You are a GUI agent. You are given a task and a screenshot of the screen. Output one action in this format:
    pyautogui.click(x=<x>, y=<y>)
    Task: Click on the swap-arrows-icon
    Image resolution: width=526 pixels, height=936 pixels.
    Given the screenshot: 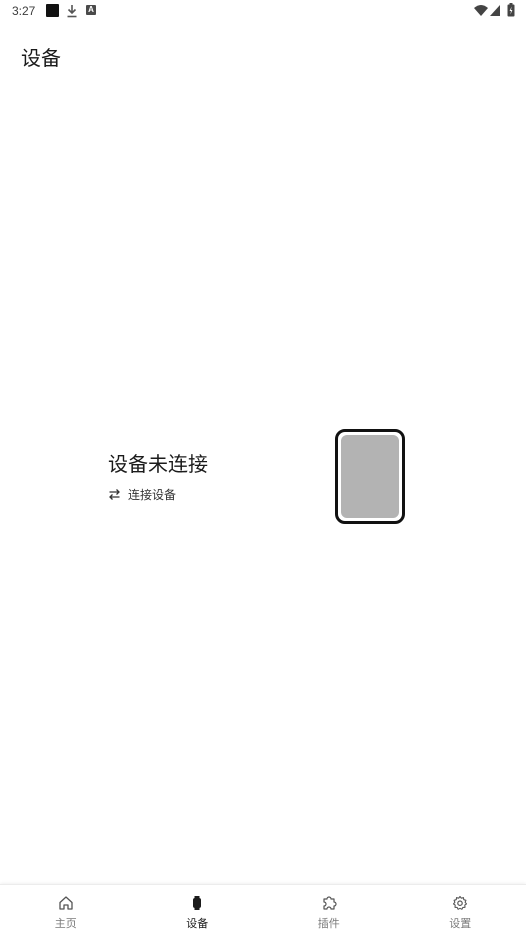 What is the action you would take?
    pyautogui.click(x=114, y=494)
    